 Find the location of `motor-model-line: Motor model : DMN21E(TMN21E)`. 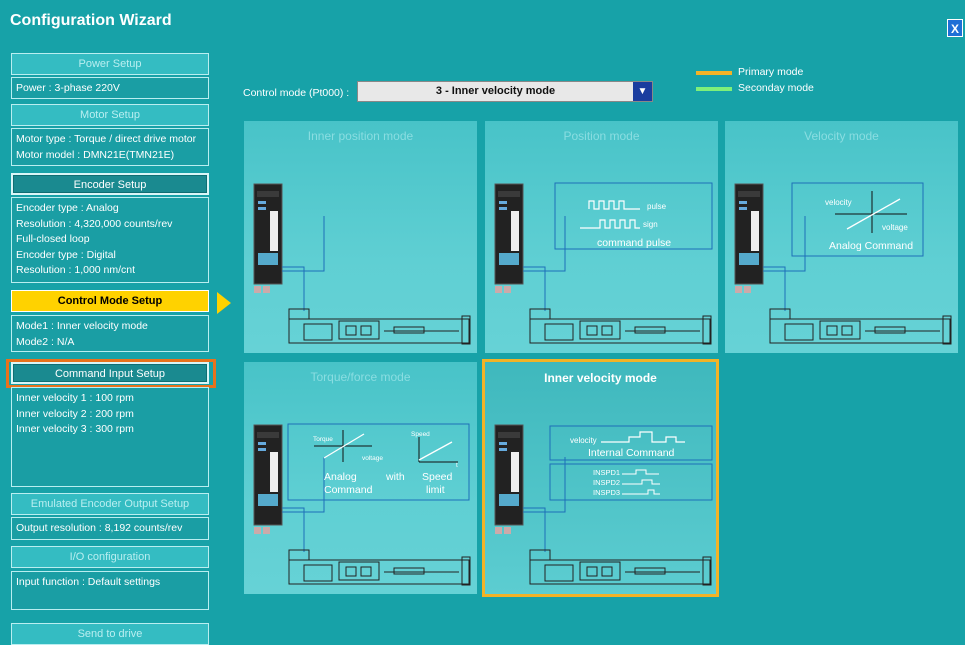

motor-model-line: Motor model : DMN21E(TMN21E) is located at coordinates (95, 154).